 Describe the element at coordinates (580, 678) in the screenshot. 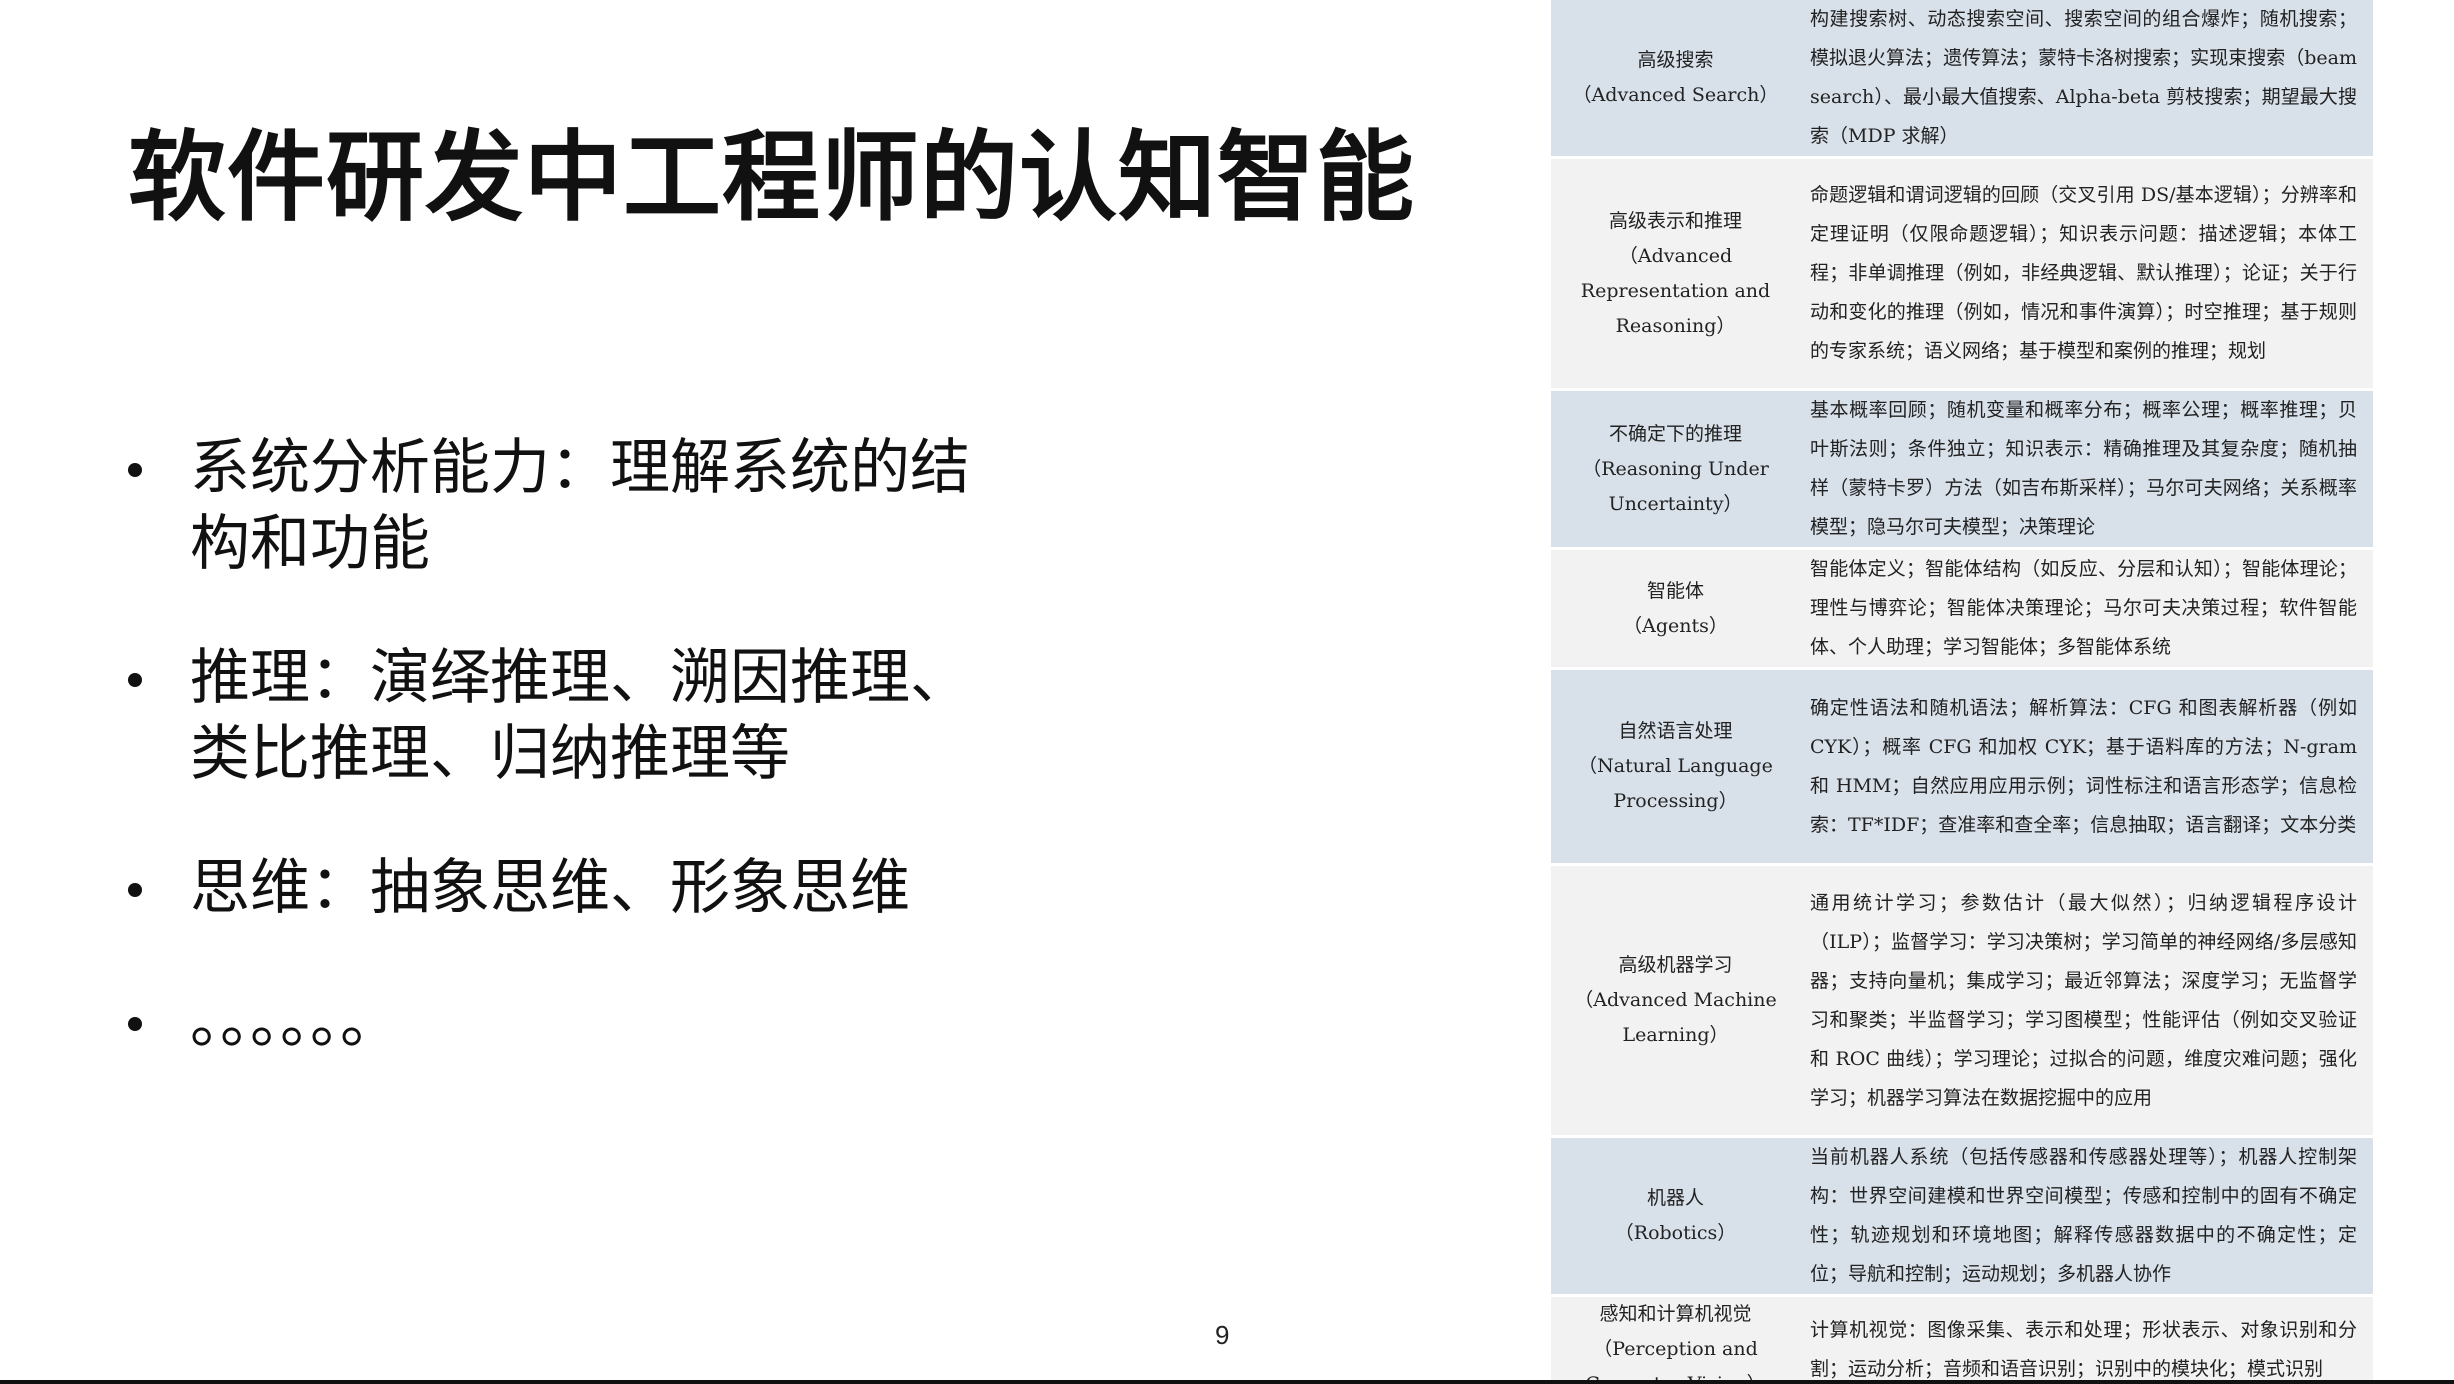

I see `bullet-text: 推理：演绎推理、溯因推理、` at that location.